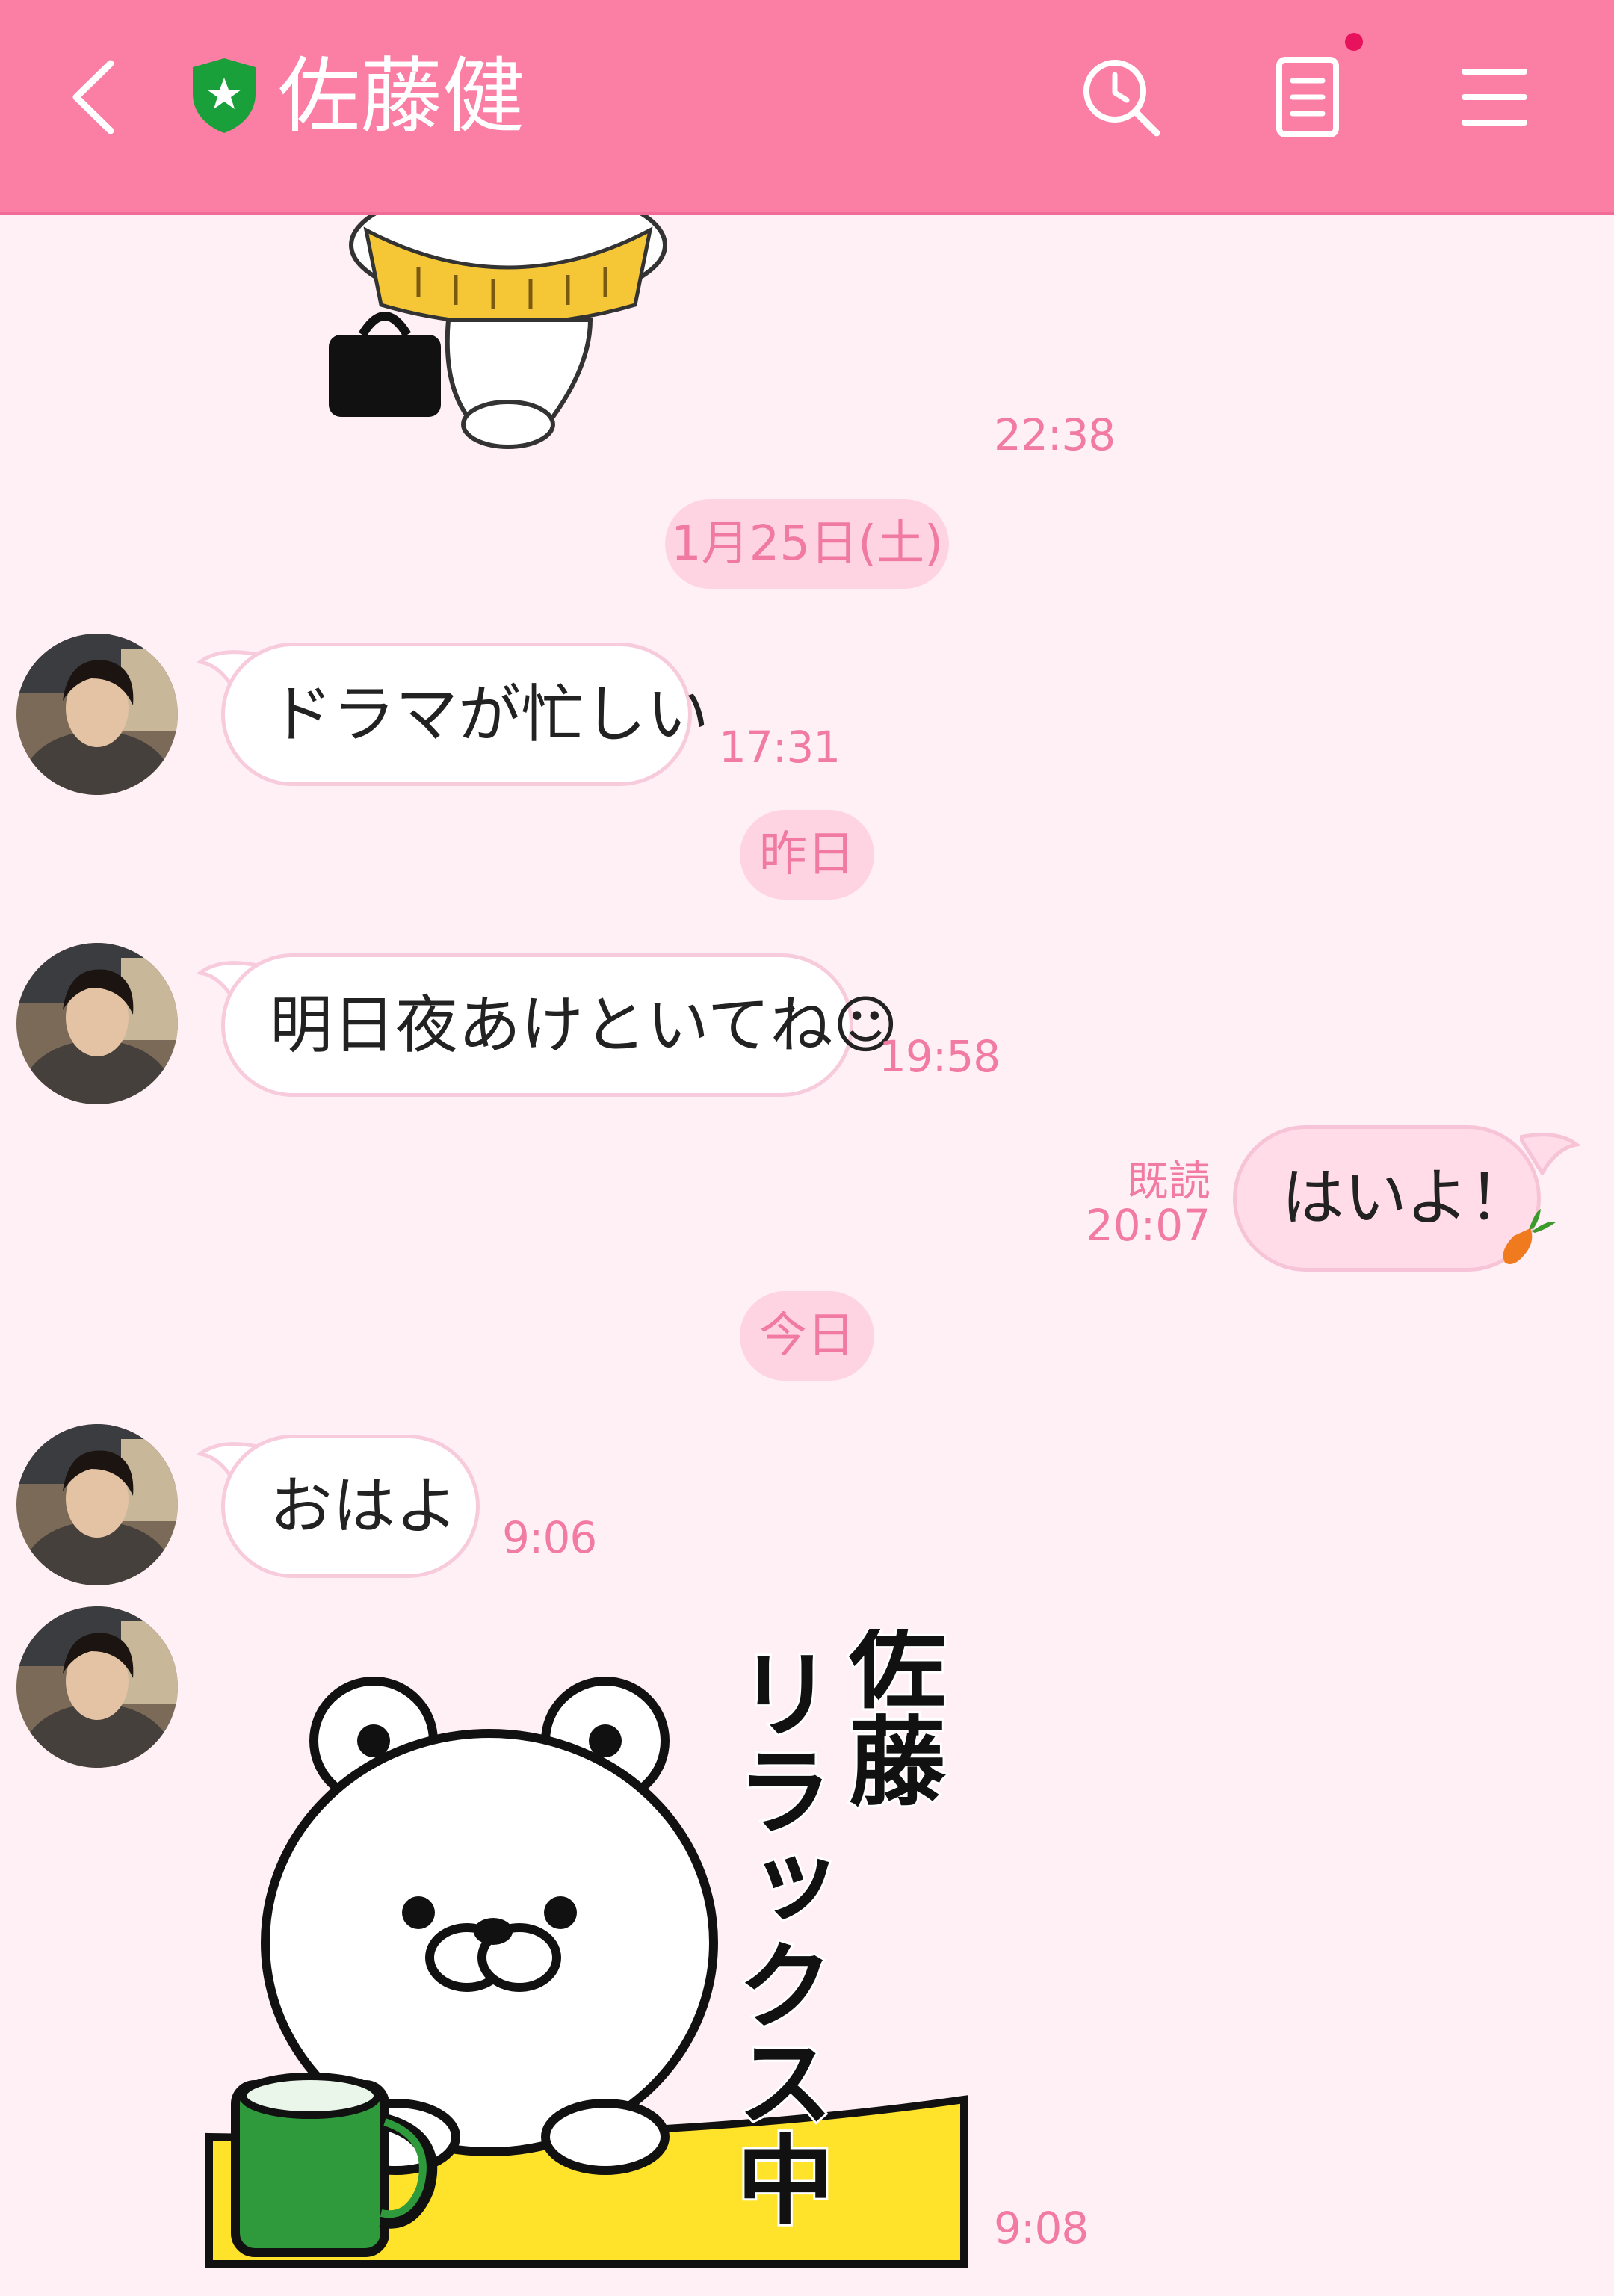  Describe the element at coordinates (465, 714) in the screenshot. I see `message-bubble: ドラマが忙しい` at that location.